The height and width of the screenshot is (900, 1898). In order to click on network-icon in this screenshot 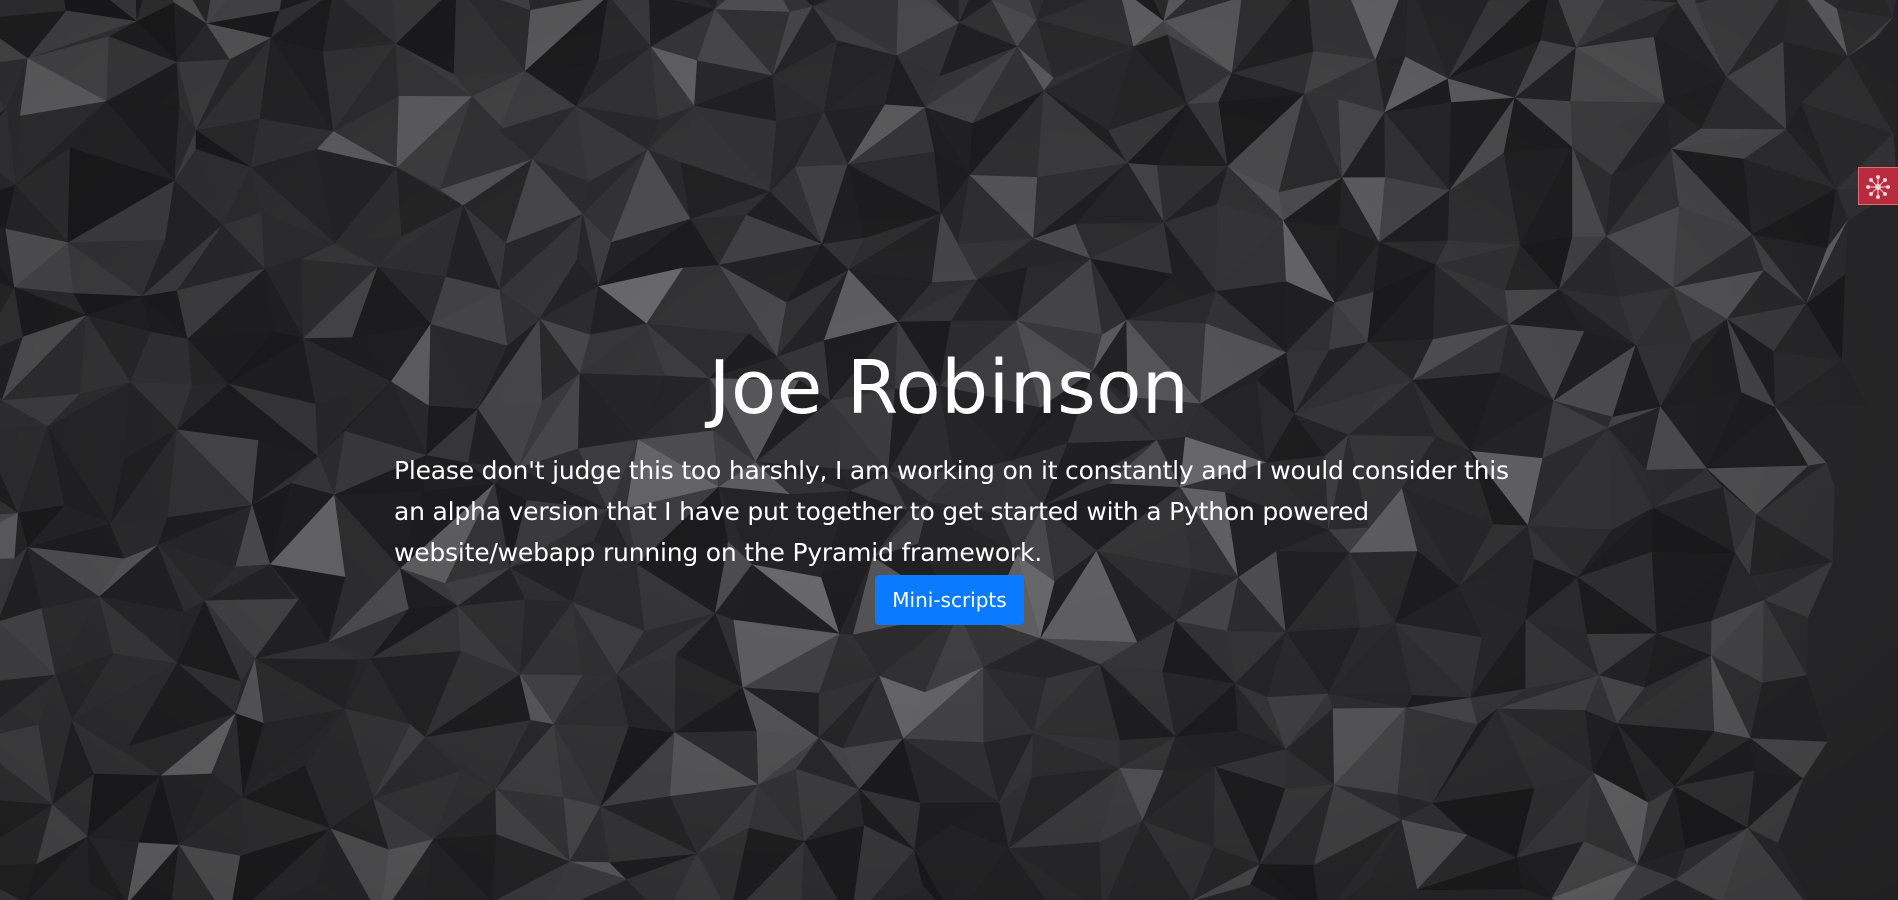, I will do `click(1878, 187)`.